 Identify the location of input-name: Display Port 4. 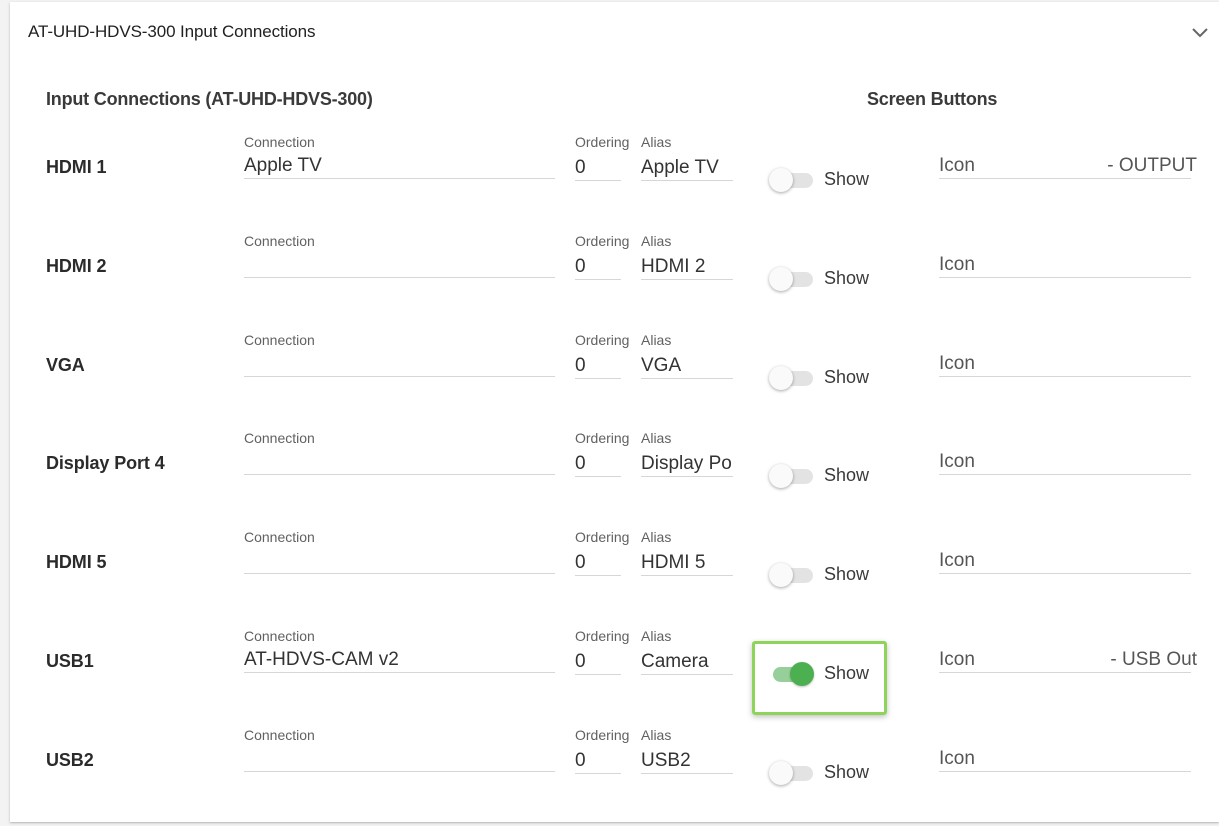
(105, 463).